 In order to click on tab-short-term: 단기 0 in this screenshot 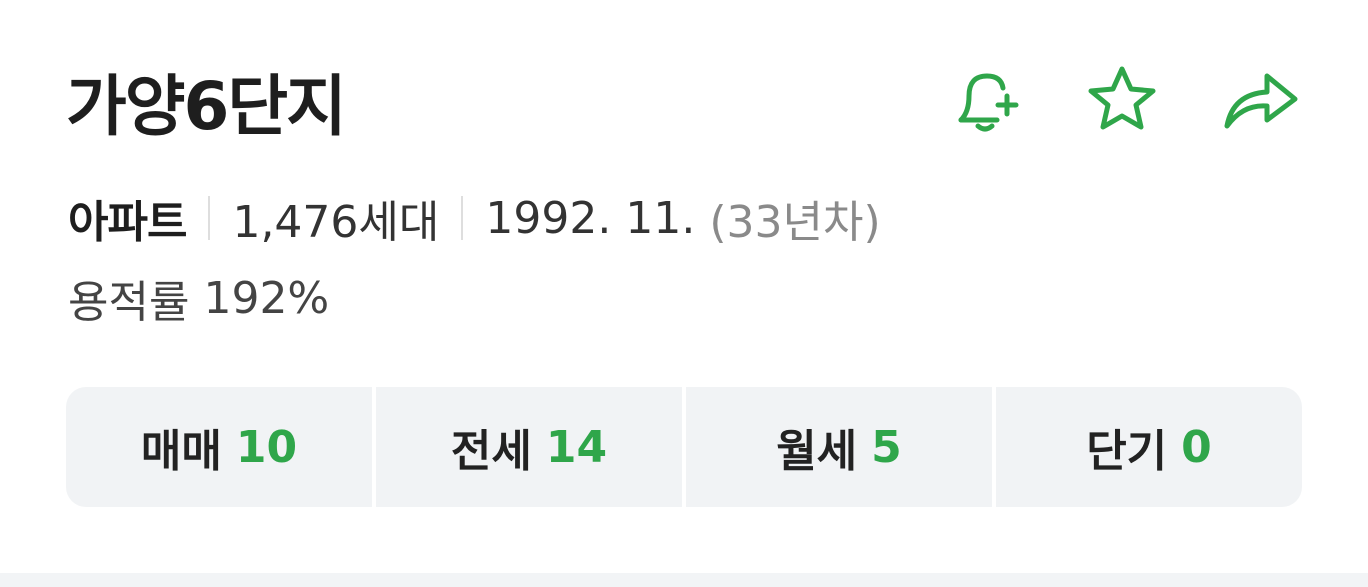, I will do `click(1149, 447)`.